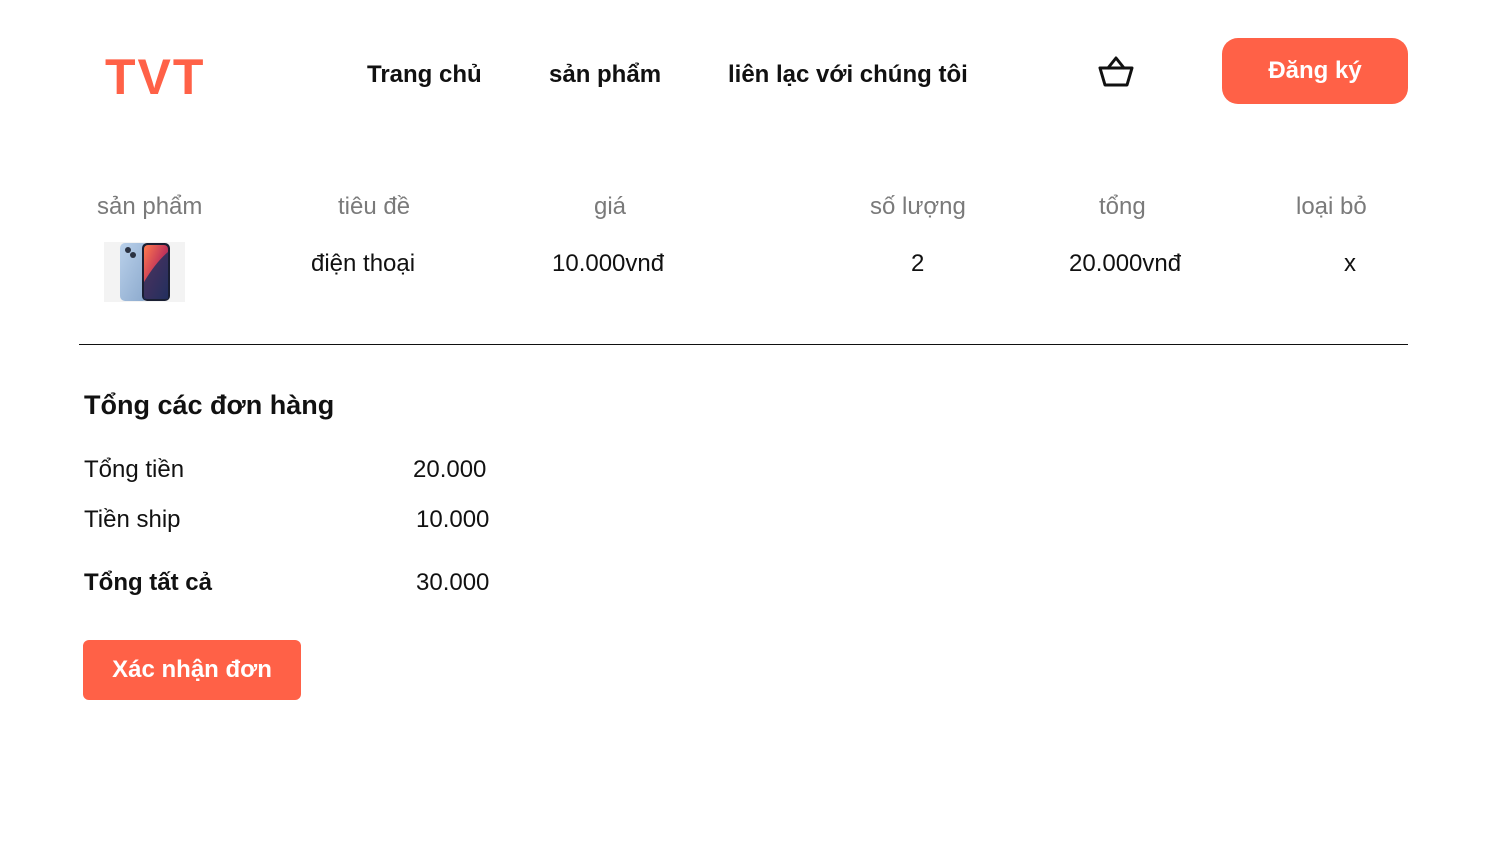 Image resolution: width=1487 pixels, height=848 pixels. What do you see at coordinates (209, 405) in the screenshot?
I see `order-summary-title: Tổng các đơn hàng` at bounding box center [209, 405].